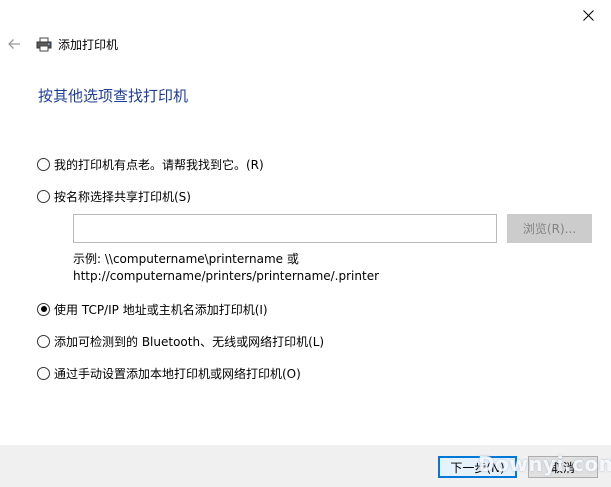 This screenshot has width=611, height=487. I want to click on radio-manual-local, so click(43, 373).